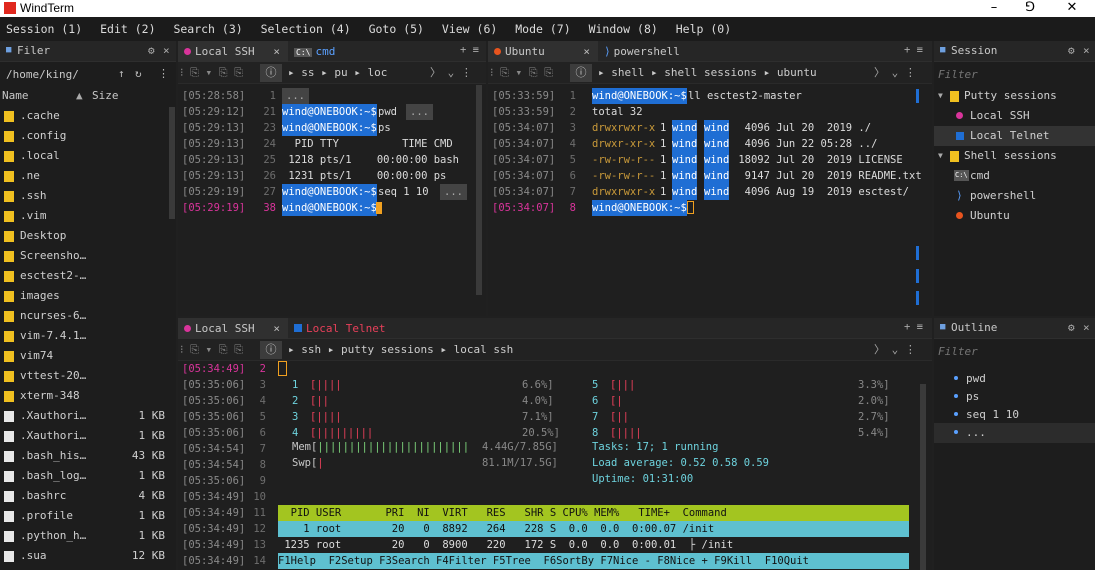 The width and height of the screenshot is (1095, 570). Describe the element at coordinates (87, 536) in the screenshot. I see `file-list-item: .python_h… 1 KB` at that location.